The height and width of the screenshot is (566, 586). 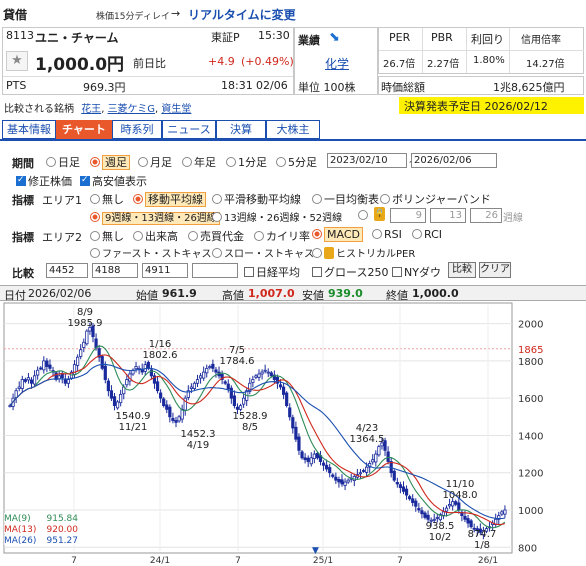 What do you see at coordinates (84, 129) in the screenshot?
I see `tab-chart: チャート` at bounding box center [84, 129].